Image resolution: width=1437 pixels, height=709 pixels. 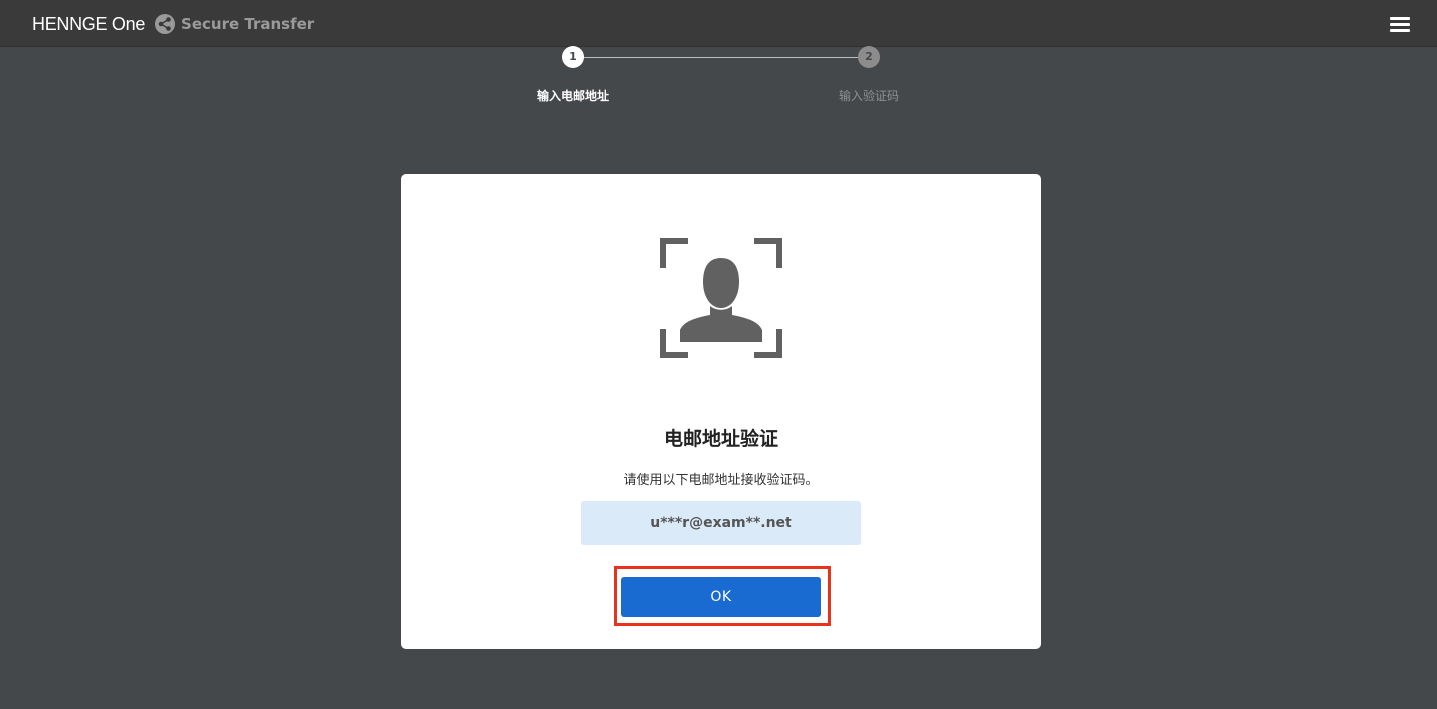 I want to click on step-1-indicator: 1, so click(x=573, y=57).